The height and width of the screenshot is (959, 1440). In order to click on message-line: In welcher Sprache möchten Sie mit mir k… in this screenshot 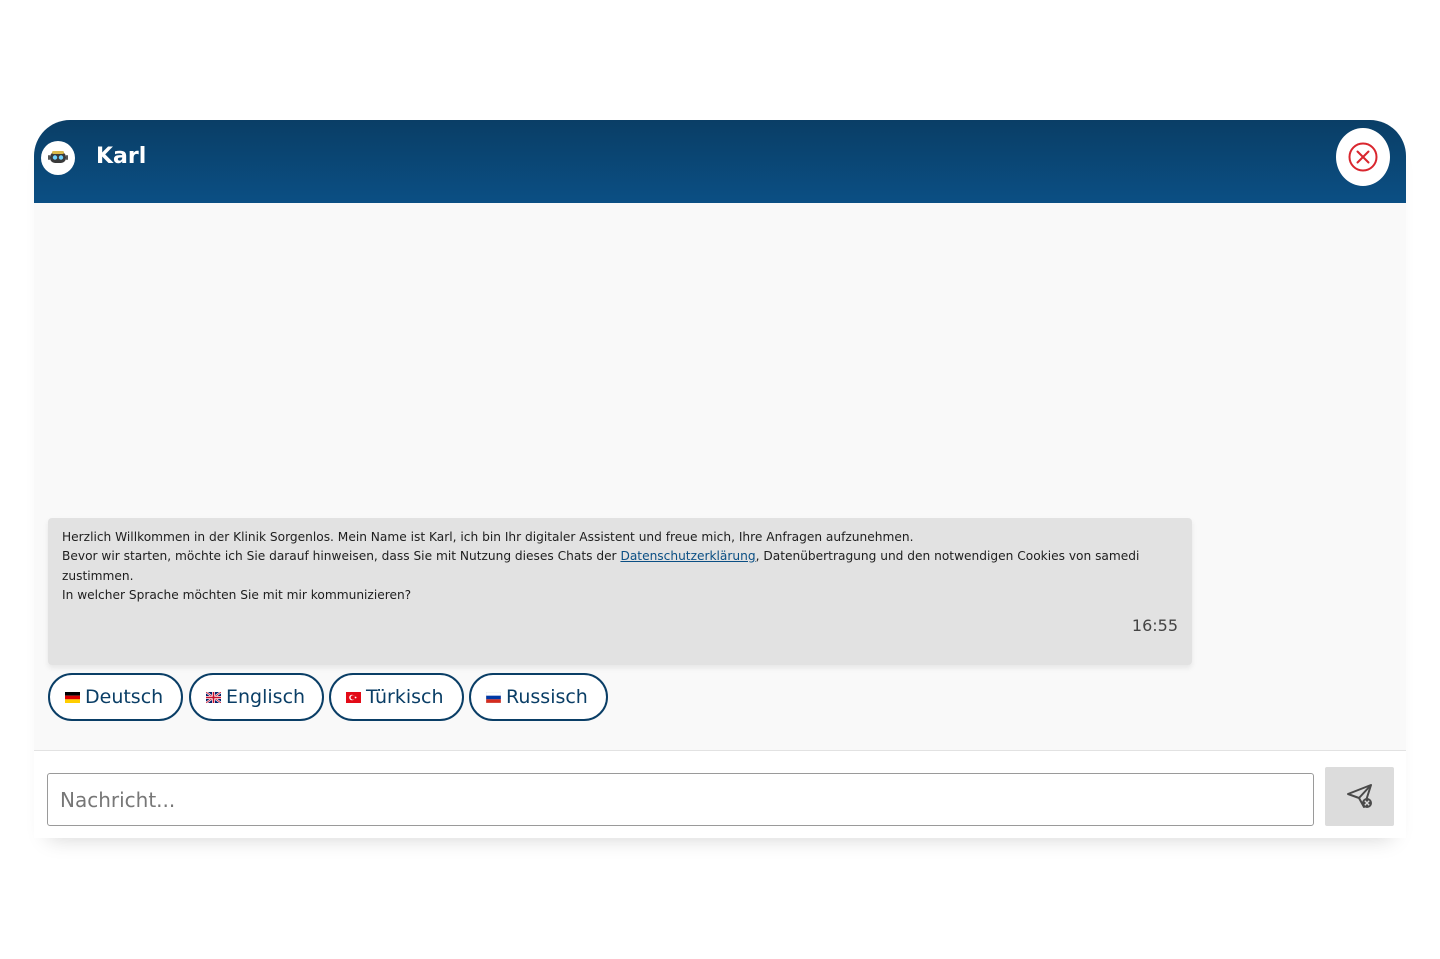, I will do `click(237, 594)`.